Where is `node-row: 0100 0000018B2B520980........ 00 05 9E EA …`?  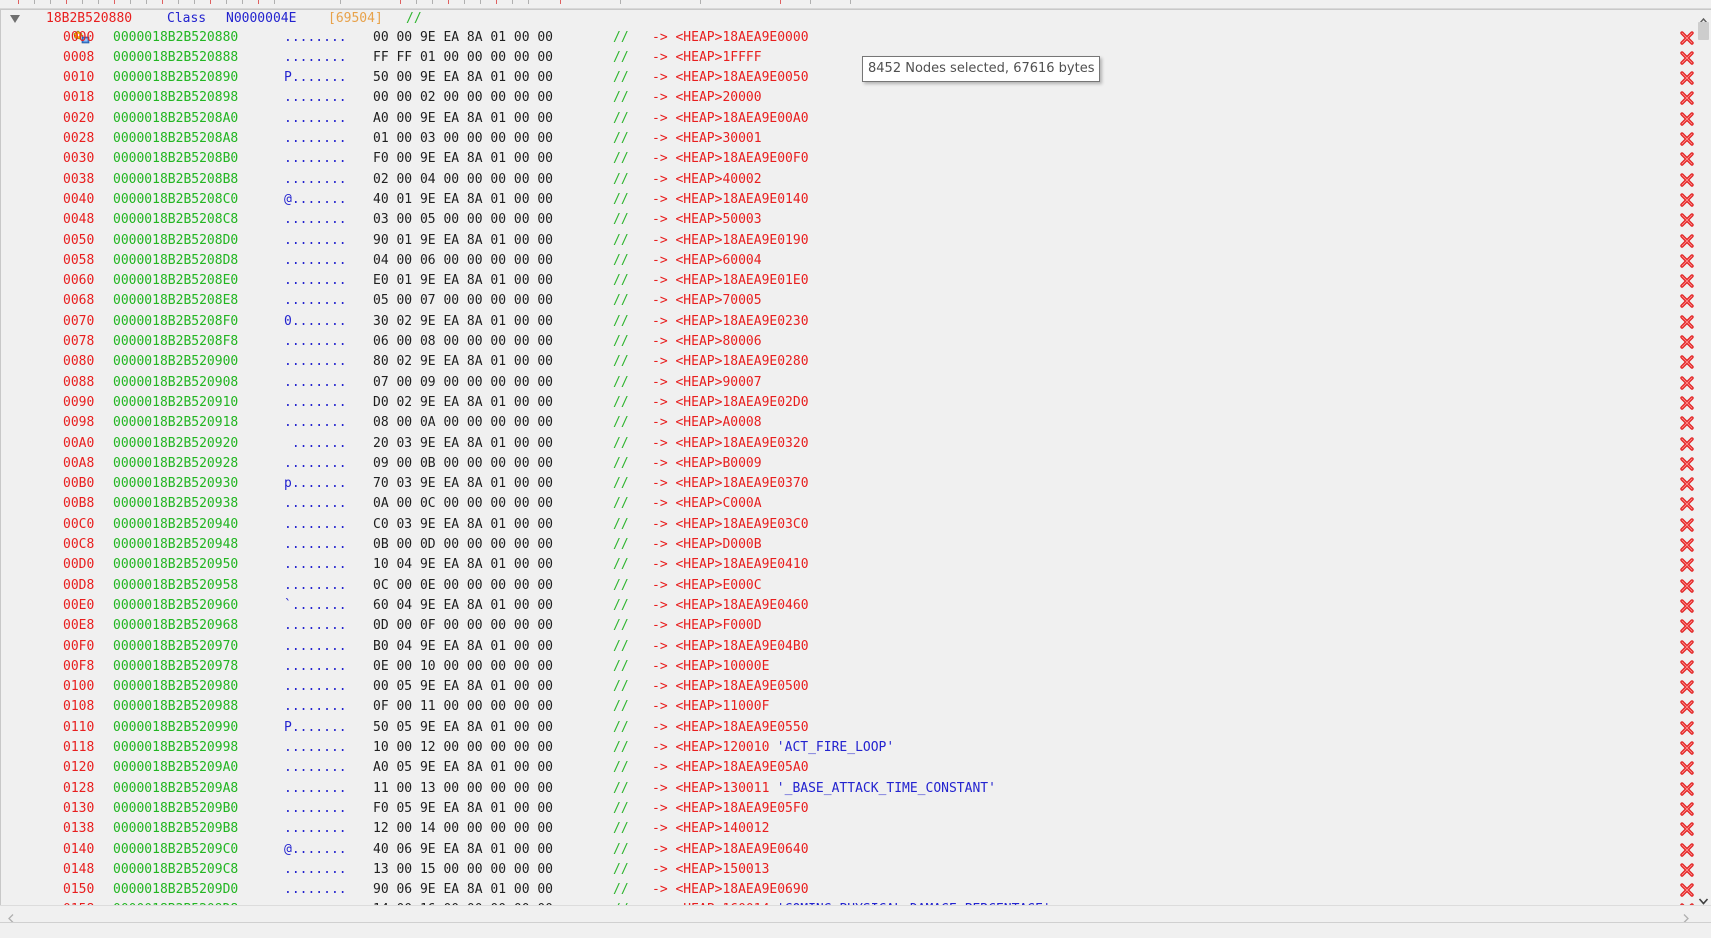
node-row: 0100 0000018B2B520980........ 00 05 9E EA … is located at coordinates (851, 687).